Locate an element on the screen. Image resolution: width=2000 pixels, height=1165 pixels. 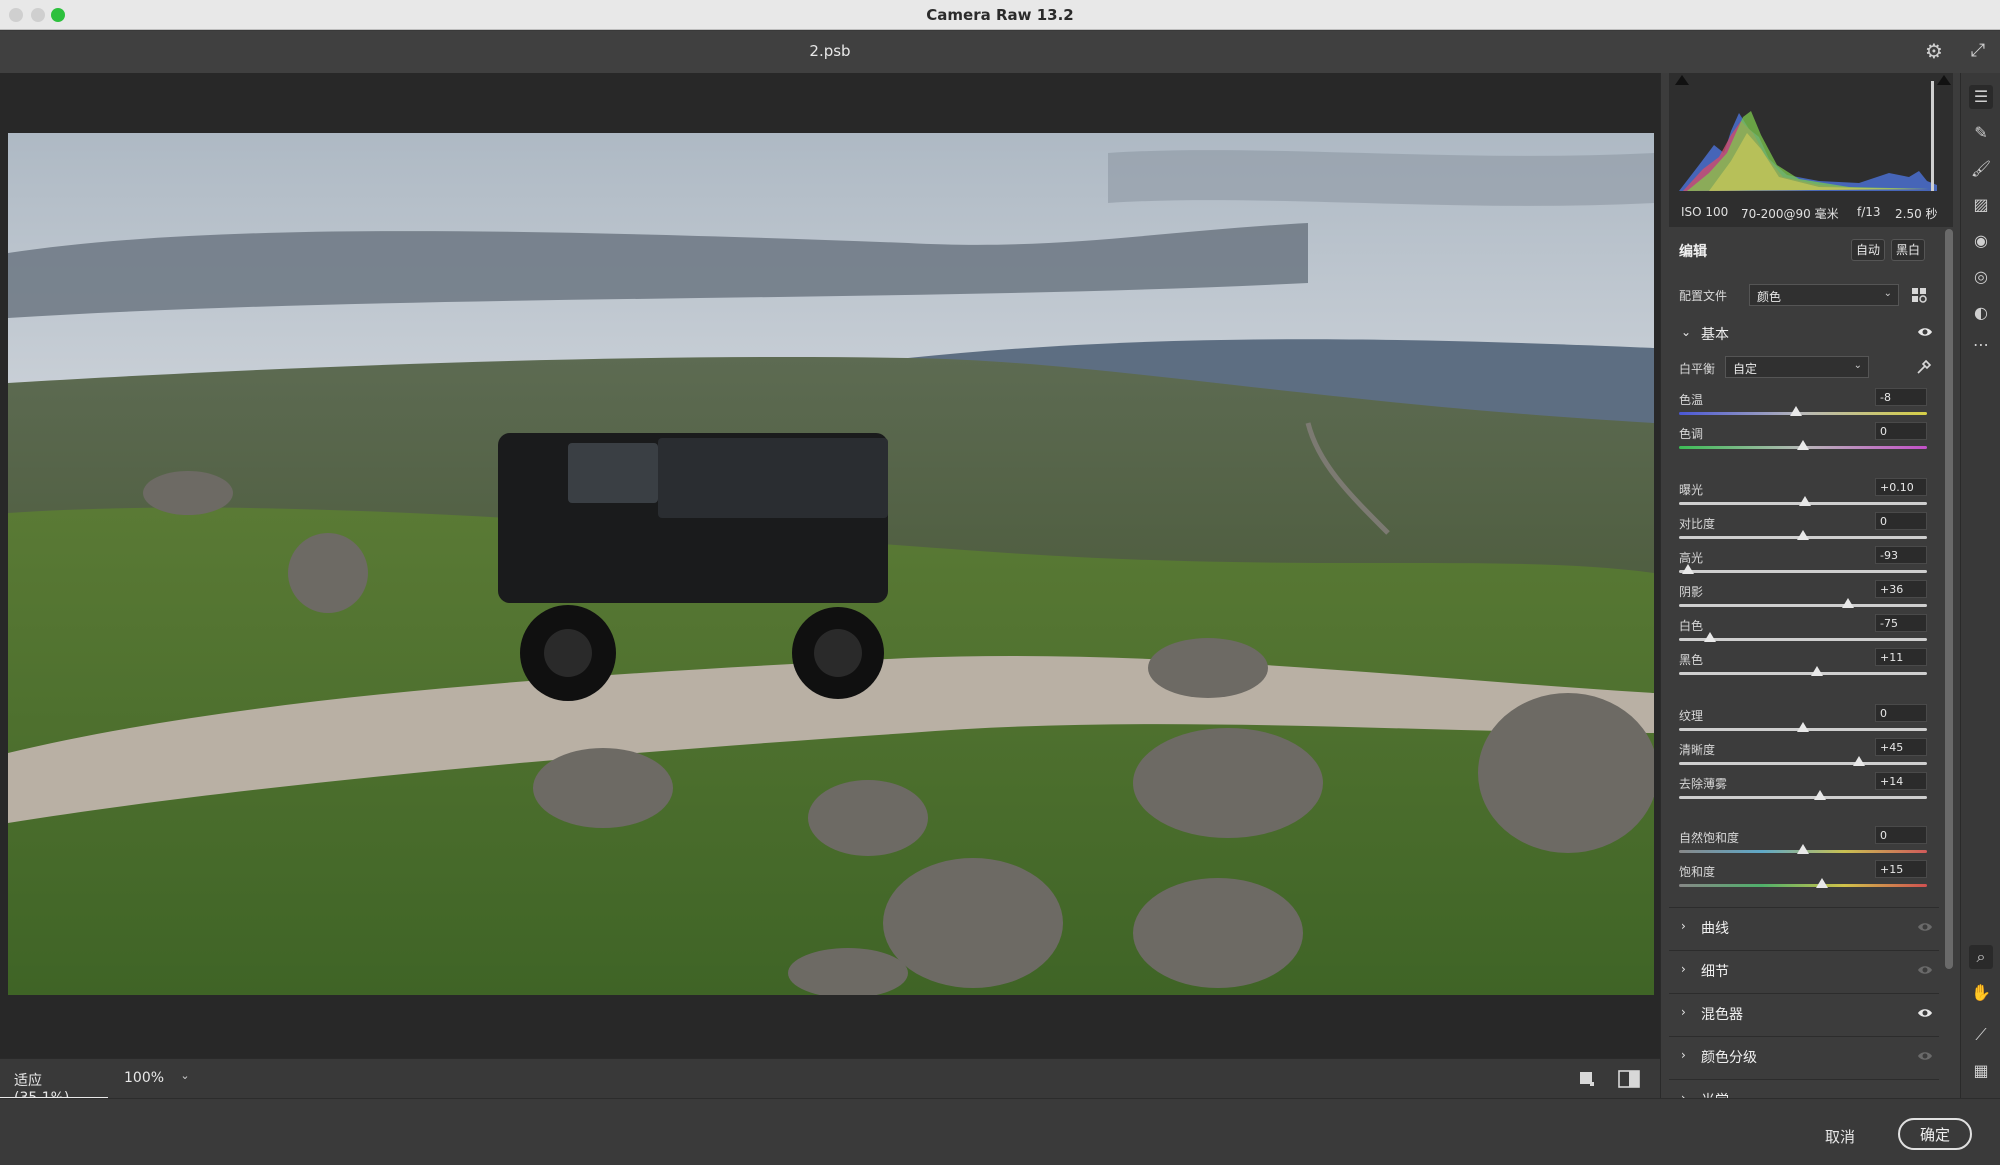
temperature-slider: 色温 -8 is located at coordinates (1804, 406).